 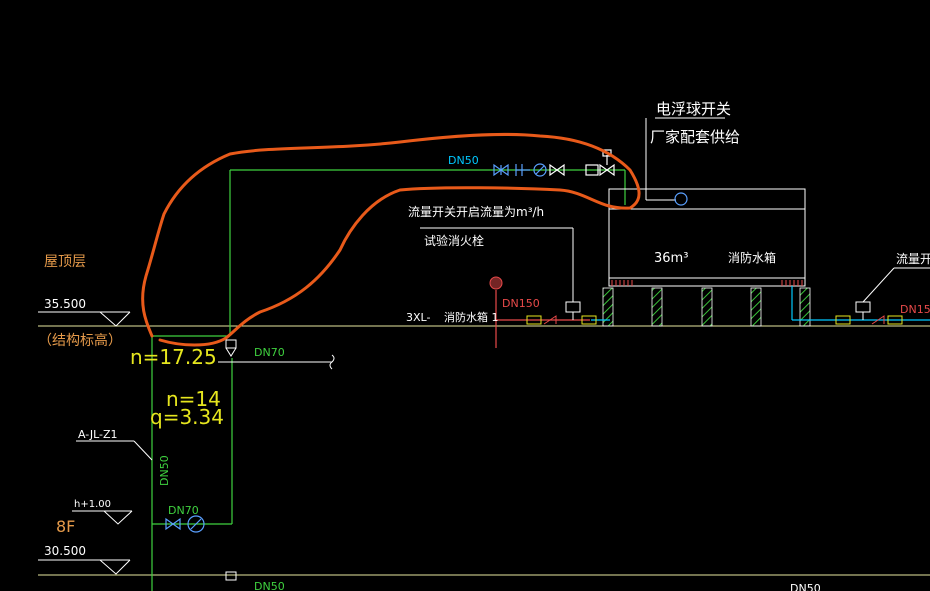 I want to click on tank-volume-label: 36m³, so click(x=671, y=258).